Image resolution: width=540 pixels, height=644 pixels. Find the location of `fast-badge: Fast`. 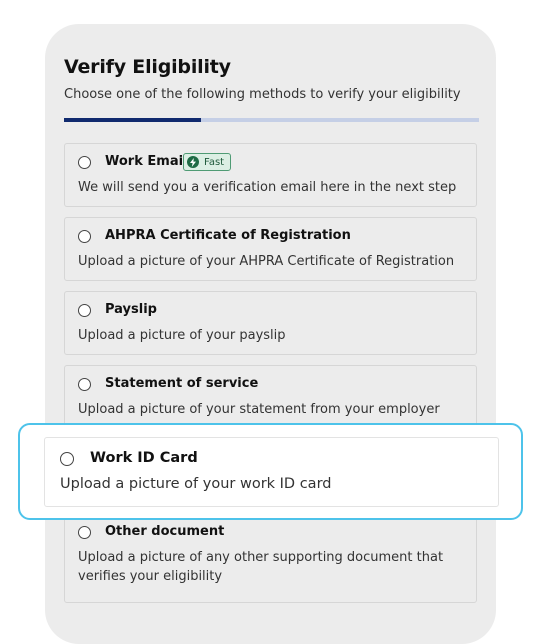

fast-badge: Fast is located at coordinates (207, 162).